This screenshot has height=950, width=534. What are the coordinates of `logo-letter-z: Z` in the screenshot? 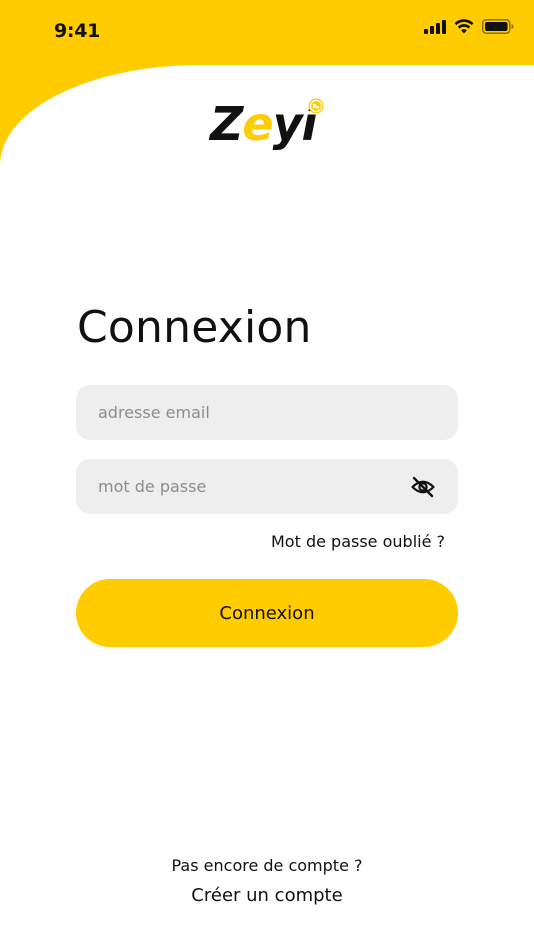 It's located at (226, 124).